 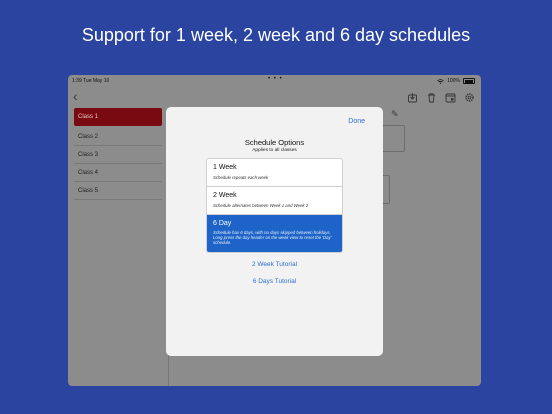 I want to click on option-description: Schedule repeats each week, so click(x=241, y=177).